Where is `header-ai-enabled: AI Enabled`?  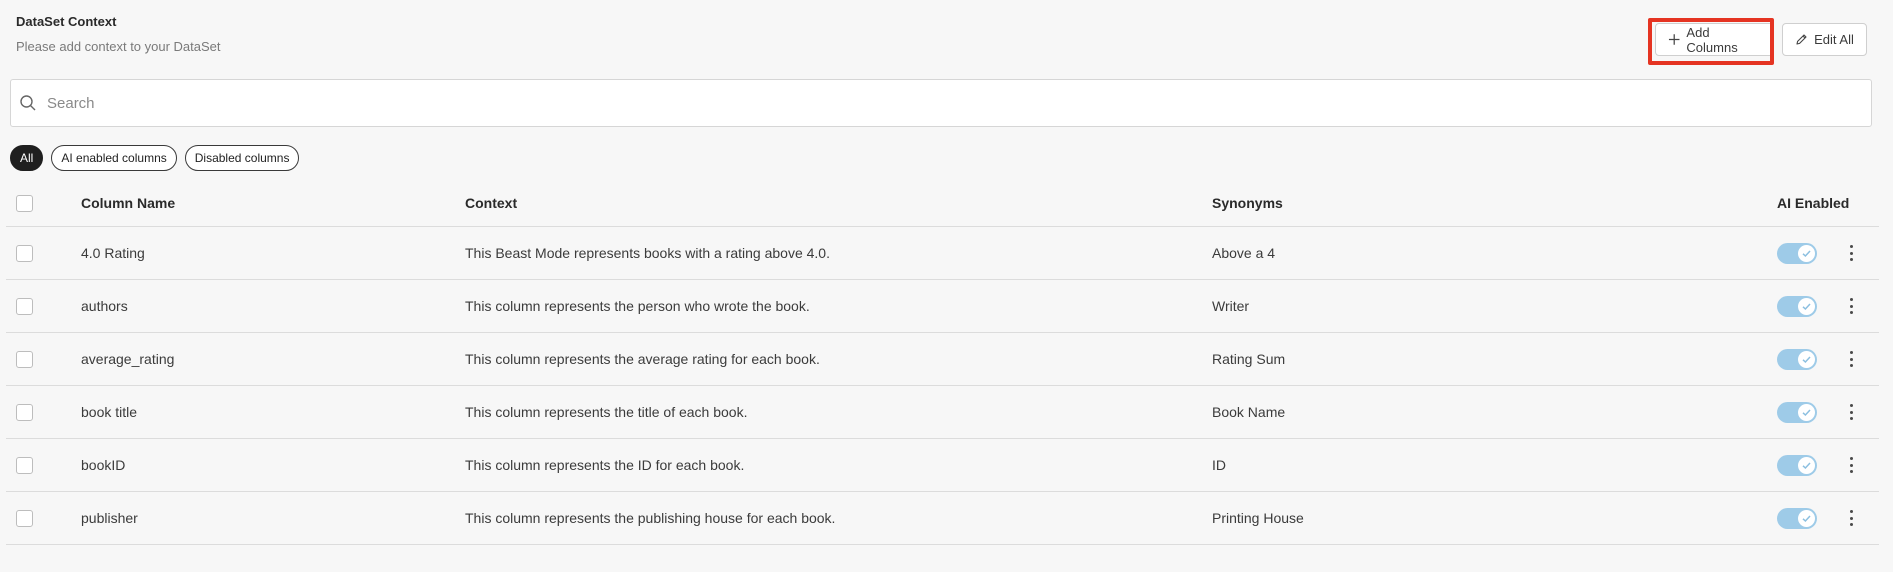
header-ai-enabled: AI Enabled is located at coordinates (1813, 203).